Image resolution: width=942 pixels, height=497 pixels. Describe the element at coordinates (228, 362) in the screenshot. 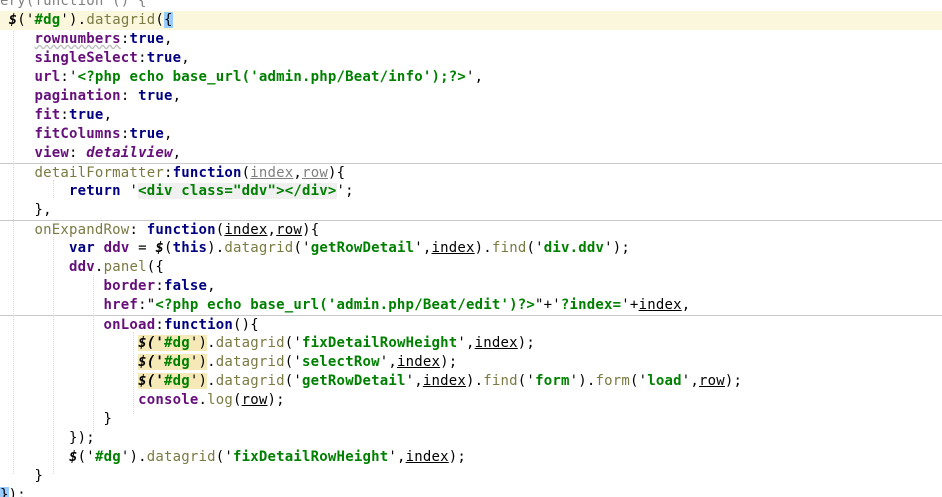

I see `code-line: $('#dg').datagrid('selectRow',index);` at that location.